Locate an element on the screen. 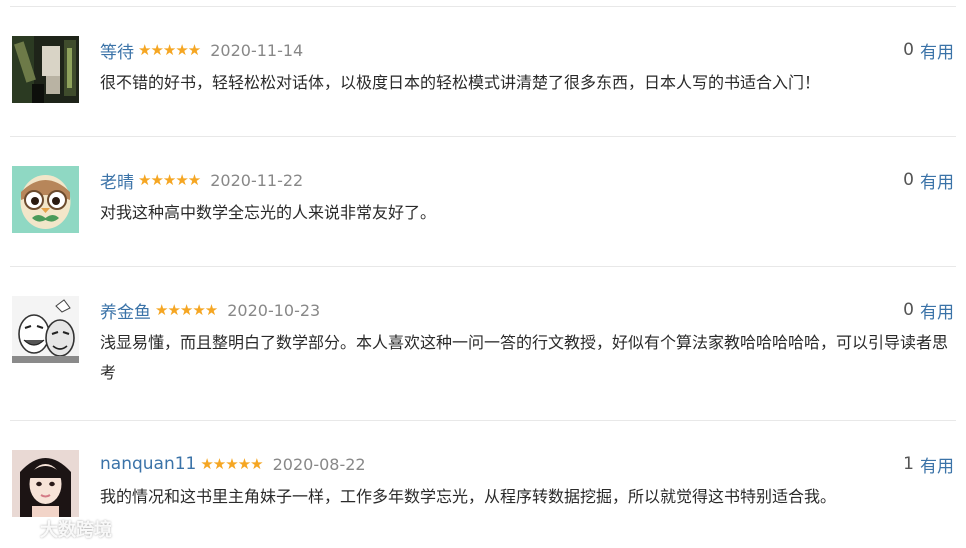  watermark: 大数跨境 is located at coordinates (59, 529).